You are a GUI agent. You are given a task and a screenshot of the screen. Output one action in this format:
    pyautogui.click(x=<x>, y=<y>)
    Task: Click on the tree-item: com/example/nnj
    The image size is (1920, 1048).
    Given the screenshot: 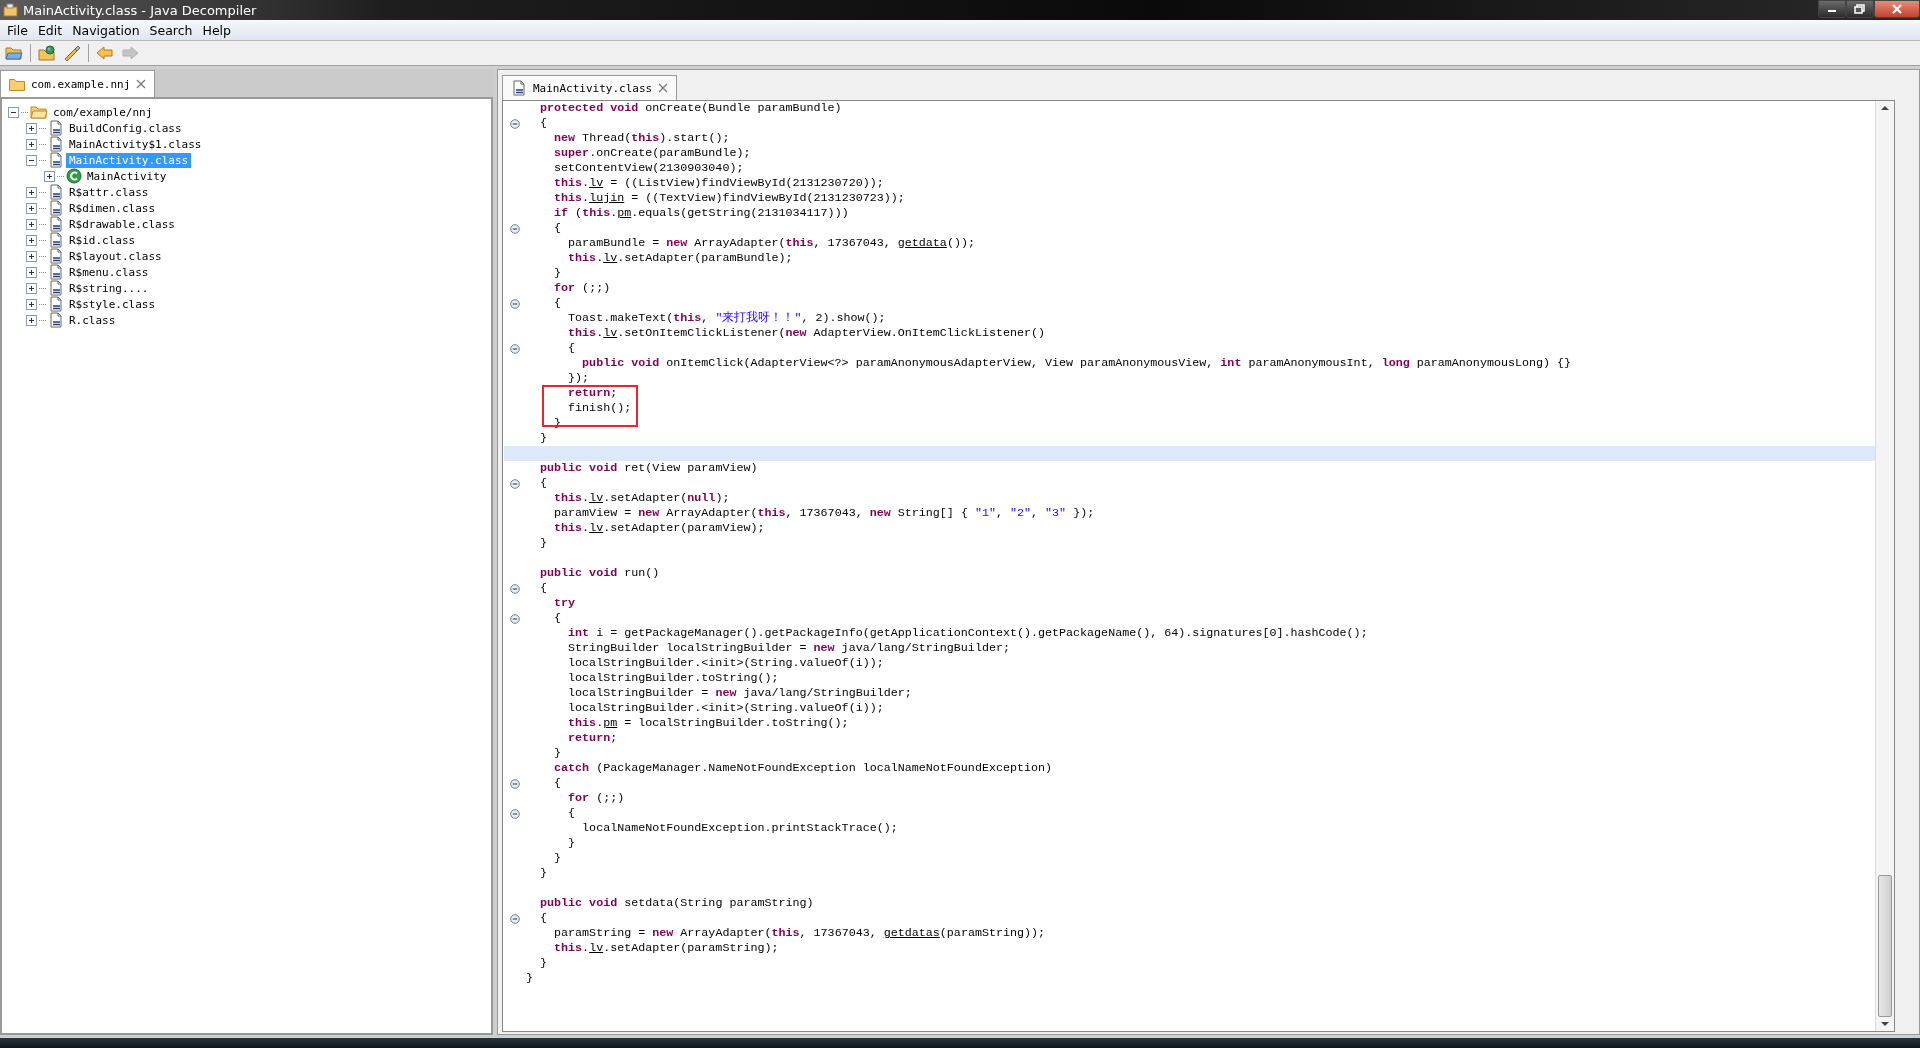 What is the action you would take?
    pyautogui.click(x=103, y=112)
    